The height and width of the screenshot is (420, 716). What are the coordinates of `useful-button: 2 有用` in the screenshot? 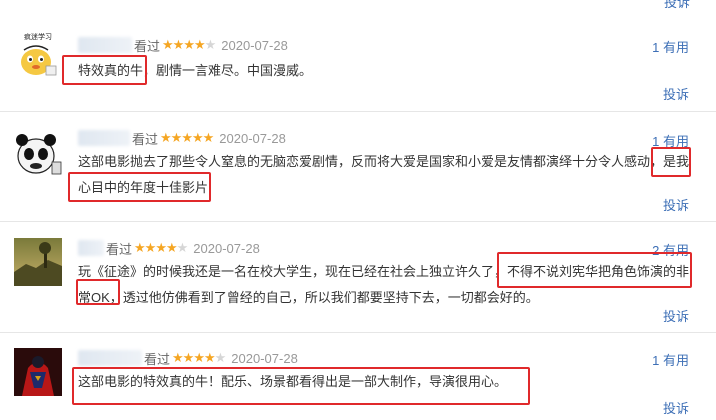 It's located at (670, 249).